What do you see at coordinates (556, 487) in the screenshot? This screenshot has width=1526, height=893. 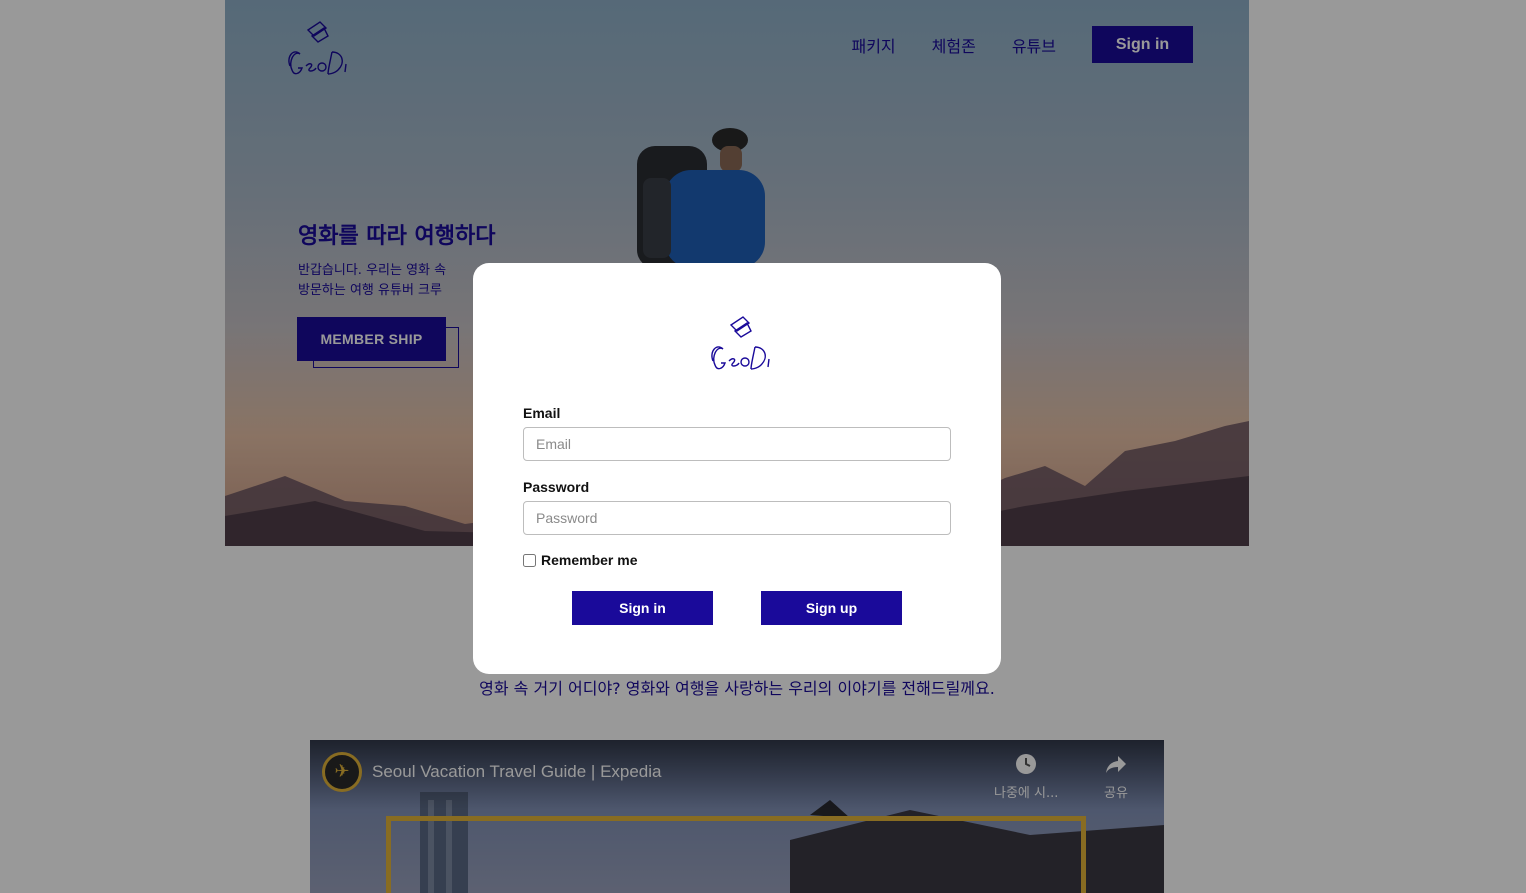 I see `password-label: Password` at bounding box center [556, 487].